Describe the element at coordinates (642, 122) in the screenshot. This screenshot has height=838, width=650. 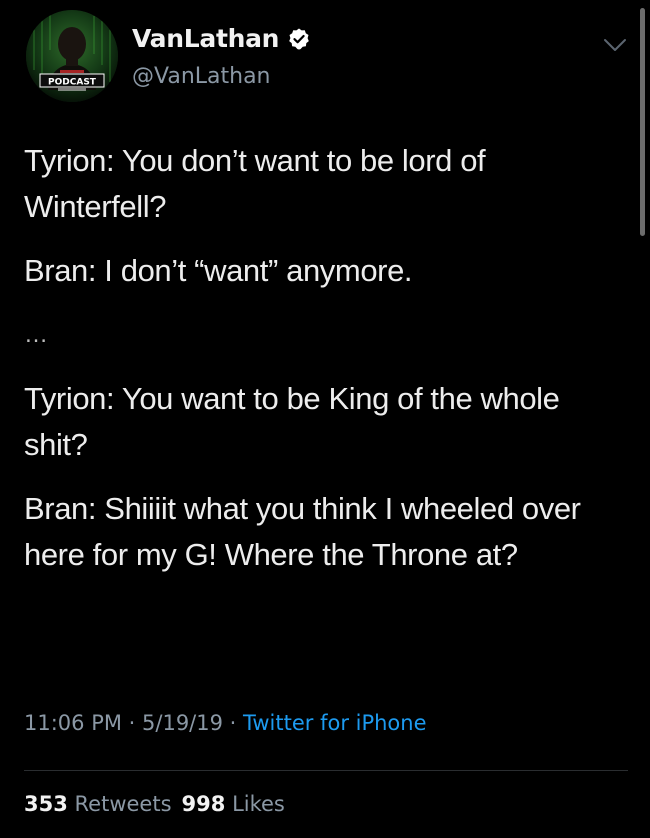
I see `scrollbar` at that location.